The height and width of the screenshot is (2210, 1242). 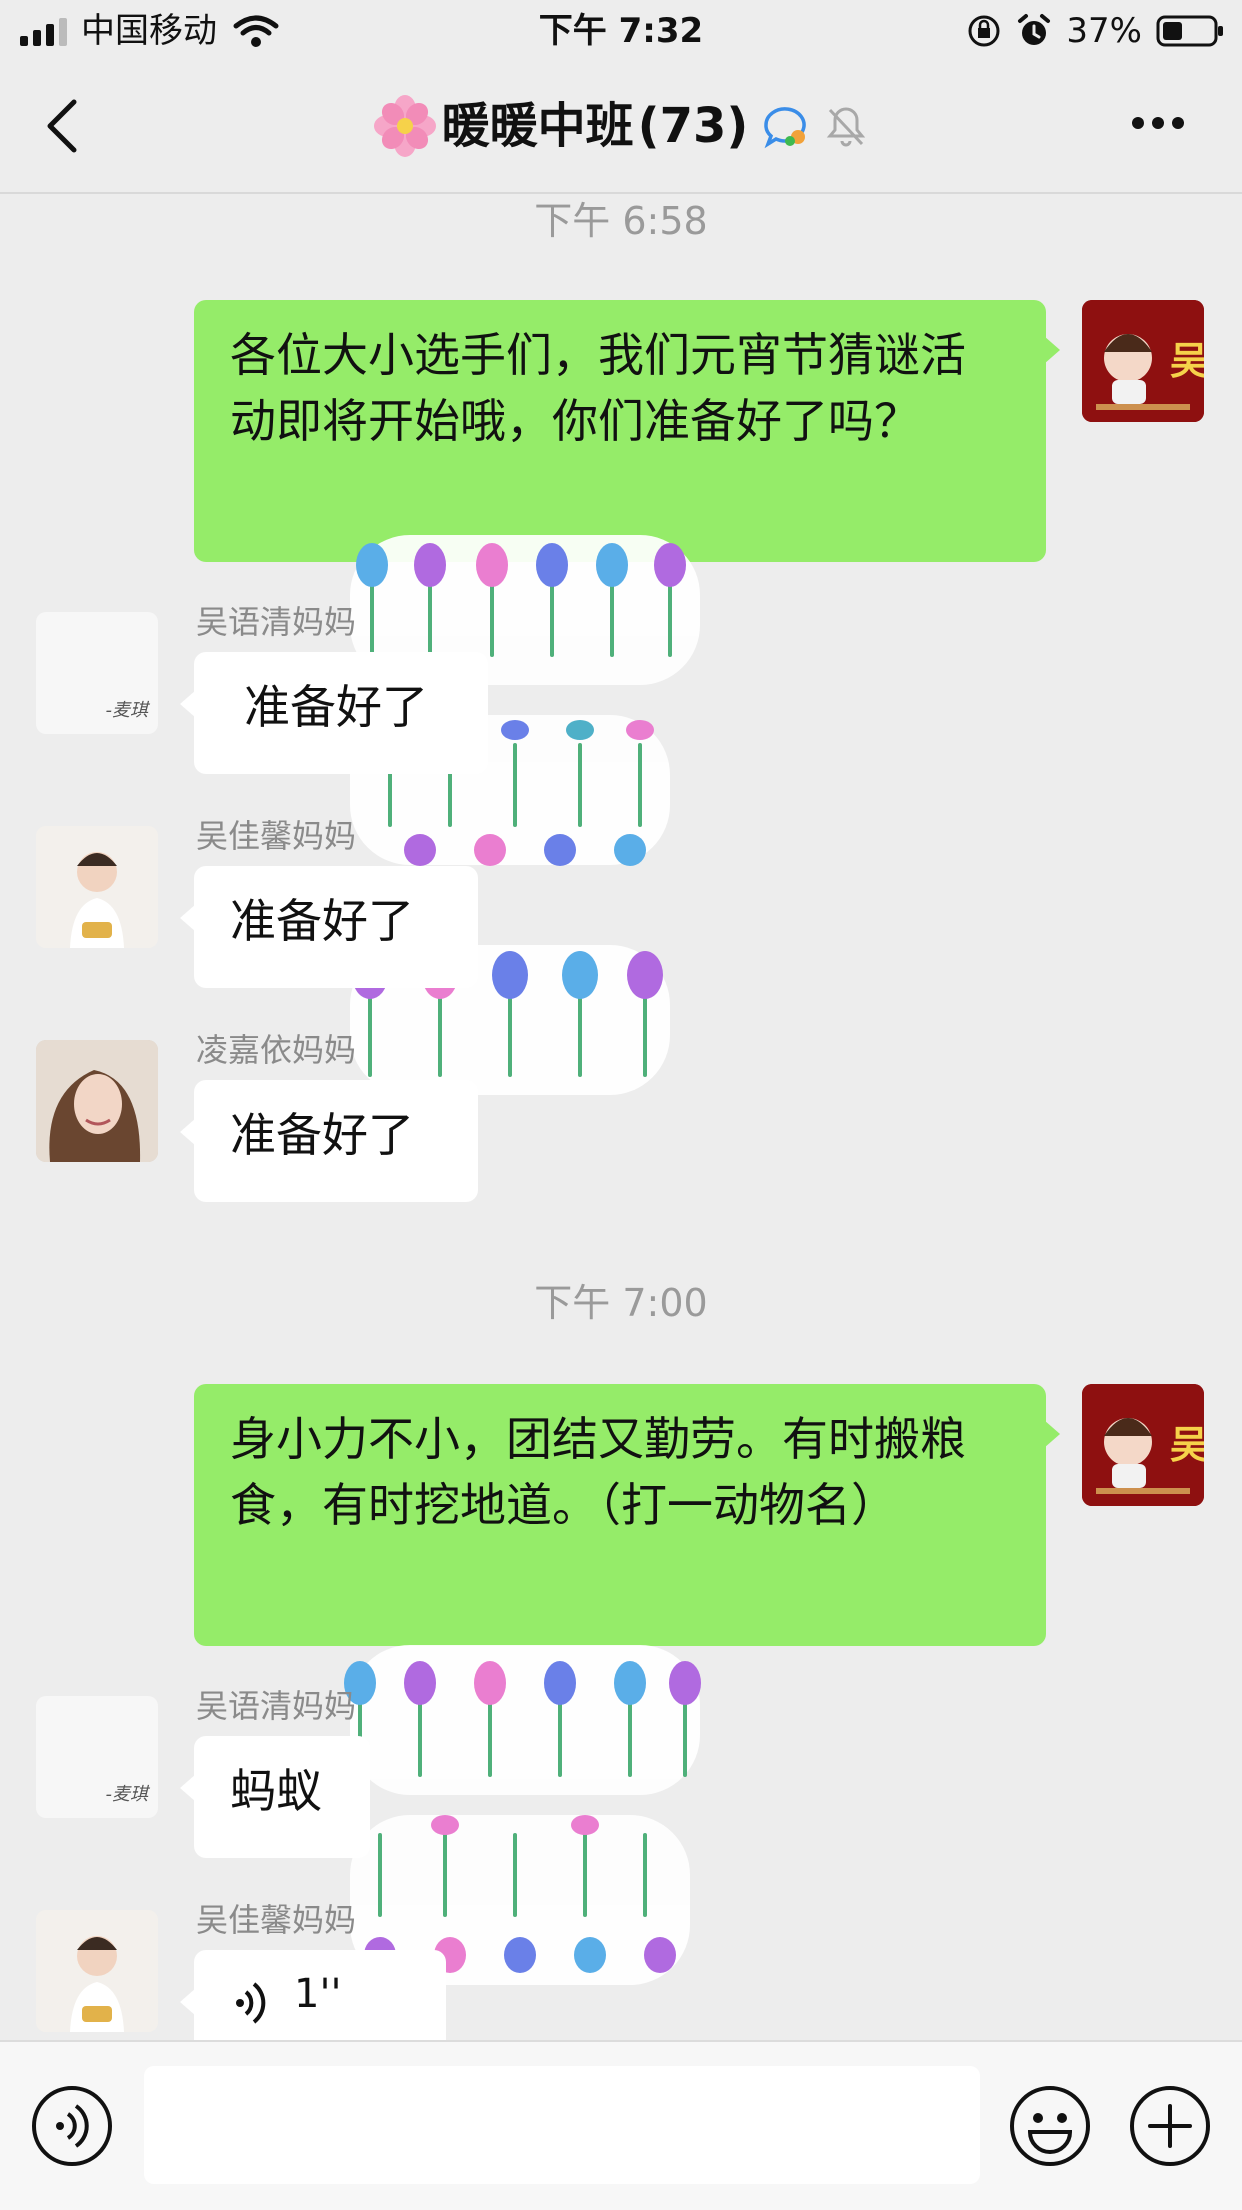 I want to click on rotation-lock-icon, so click(x=984, y=31).